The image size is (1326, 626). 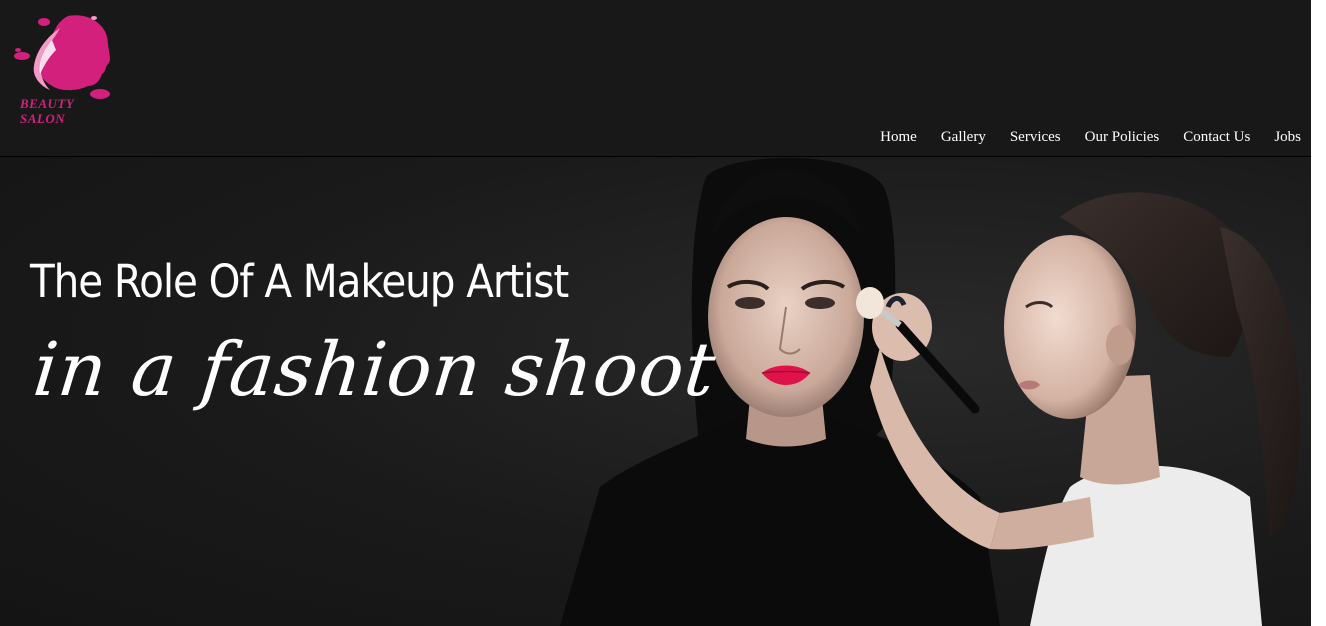 I want to click on hero-script-subtitle: in a fashion shoot, so click(x=375, y=370).